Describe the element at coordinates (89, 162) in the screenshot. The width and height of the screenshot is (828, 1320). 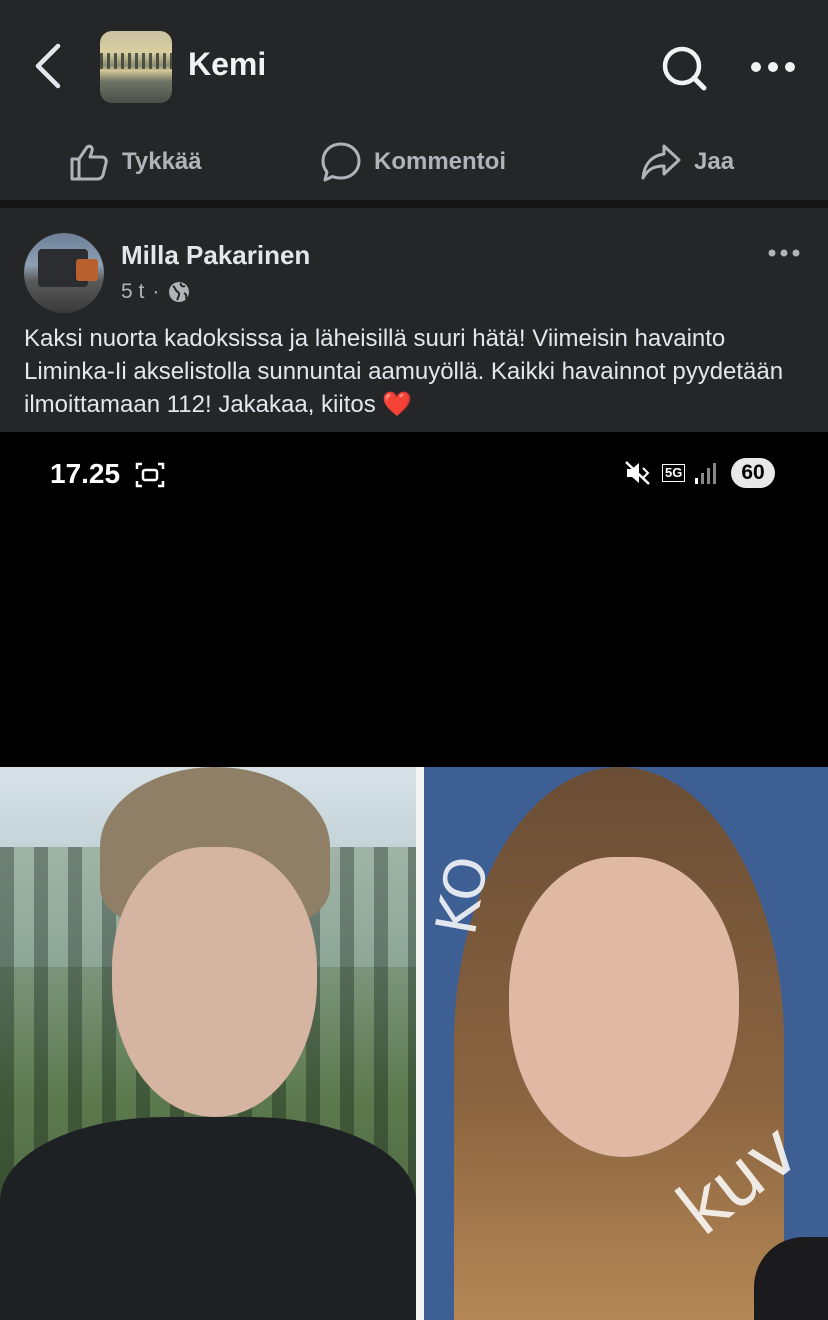
I see `thumbs-up-icon` at that location.